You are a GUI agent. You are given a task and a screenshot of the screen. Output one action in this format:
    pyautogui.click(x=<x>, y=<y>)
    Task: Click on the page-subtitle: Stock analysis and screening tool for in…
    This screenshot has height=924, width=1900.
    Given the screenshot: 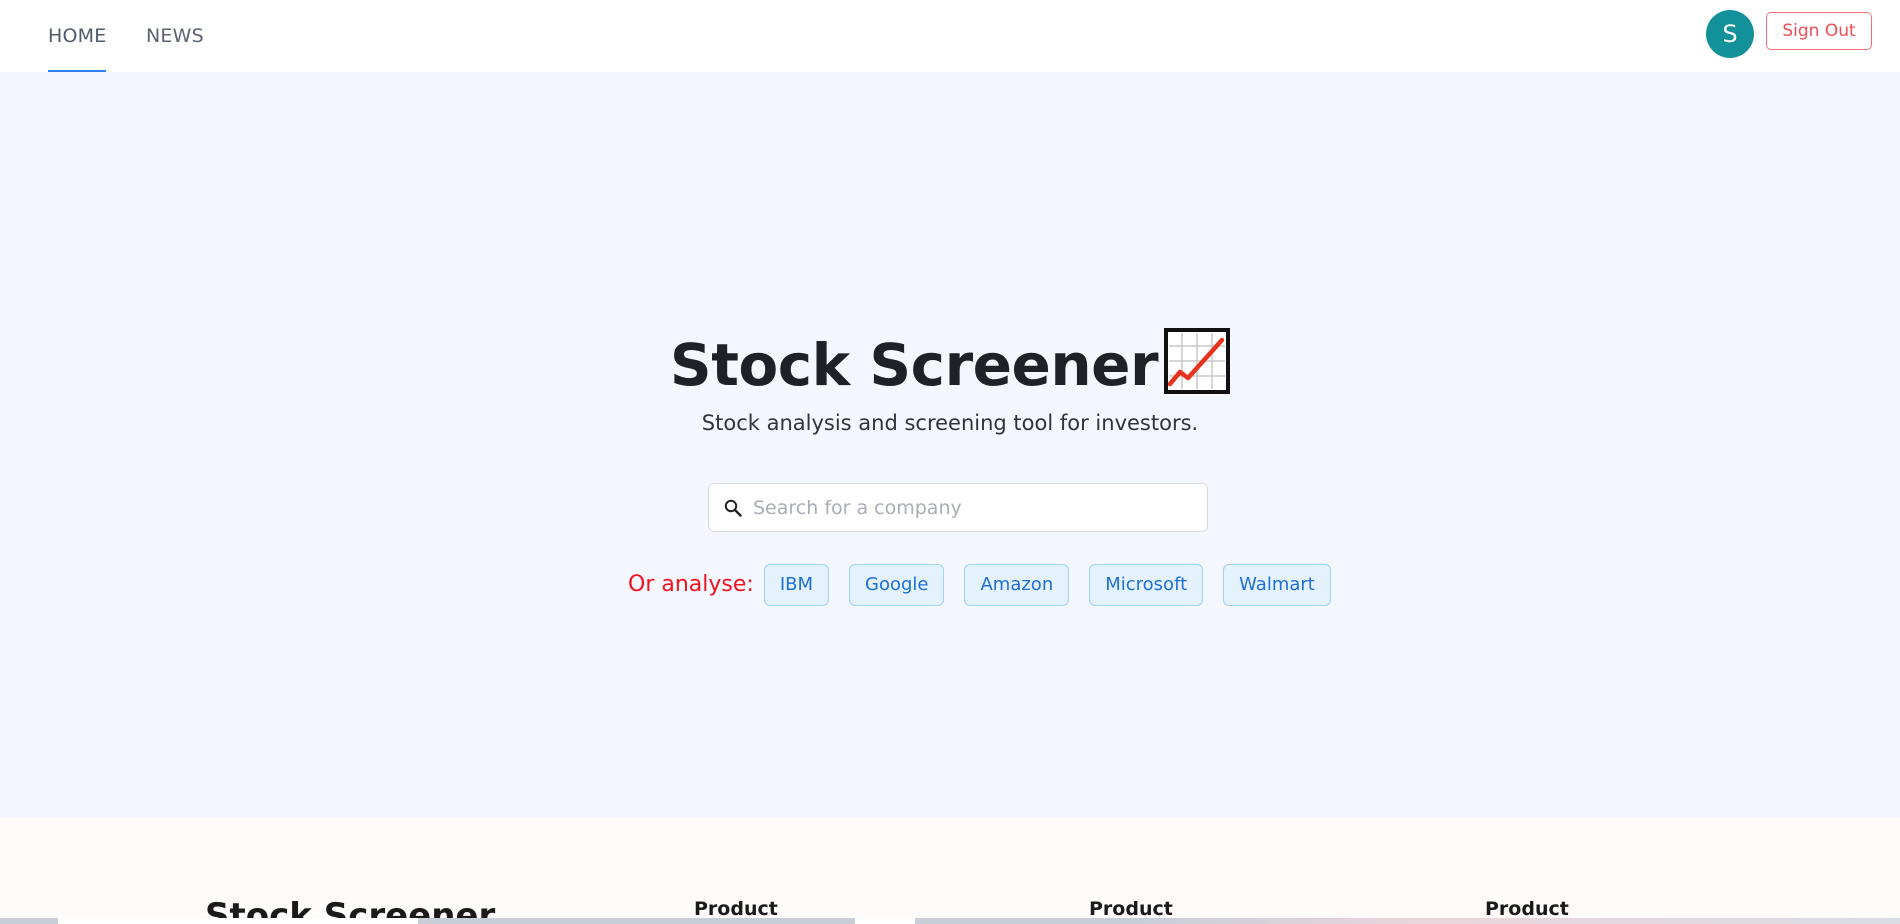 What is the action you would take?
    pyautogui.click(x=950, y=423)
    